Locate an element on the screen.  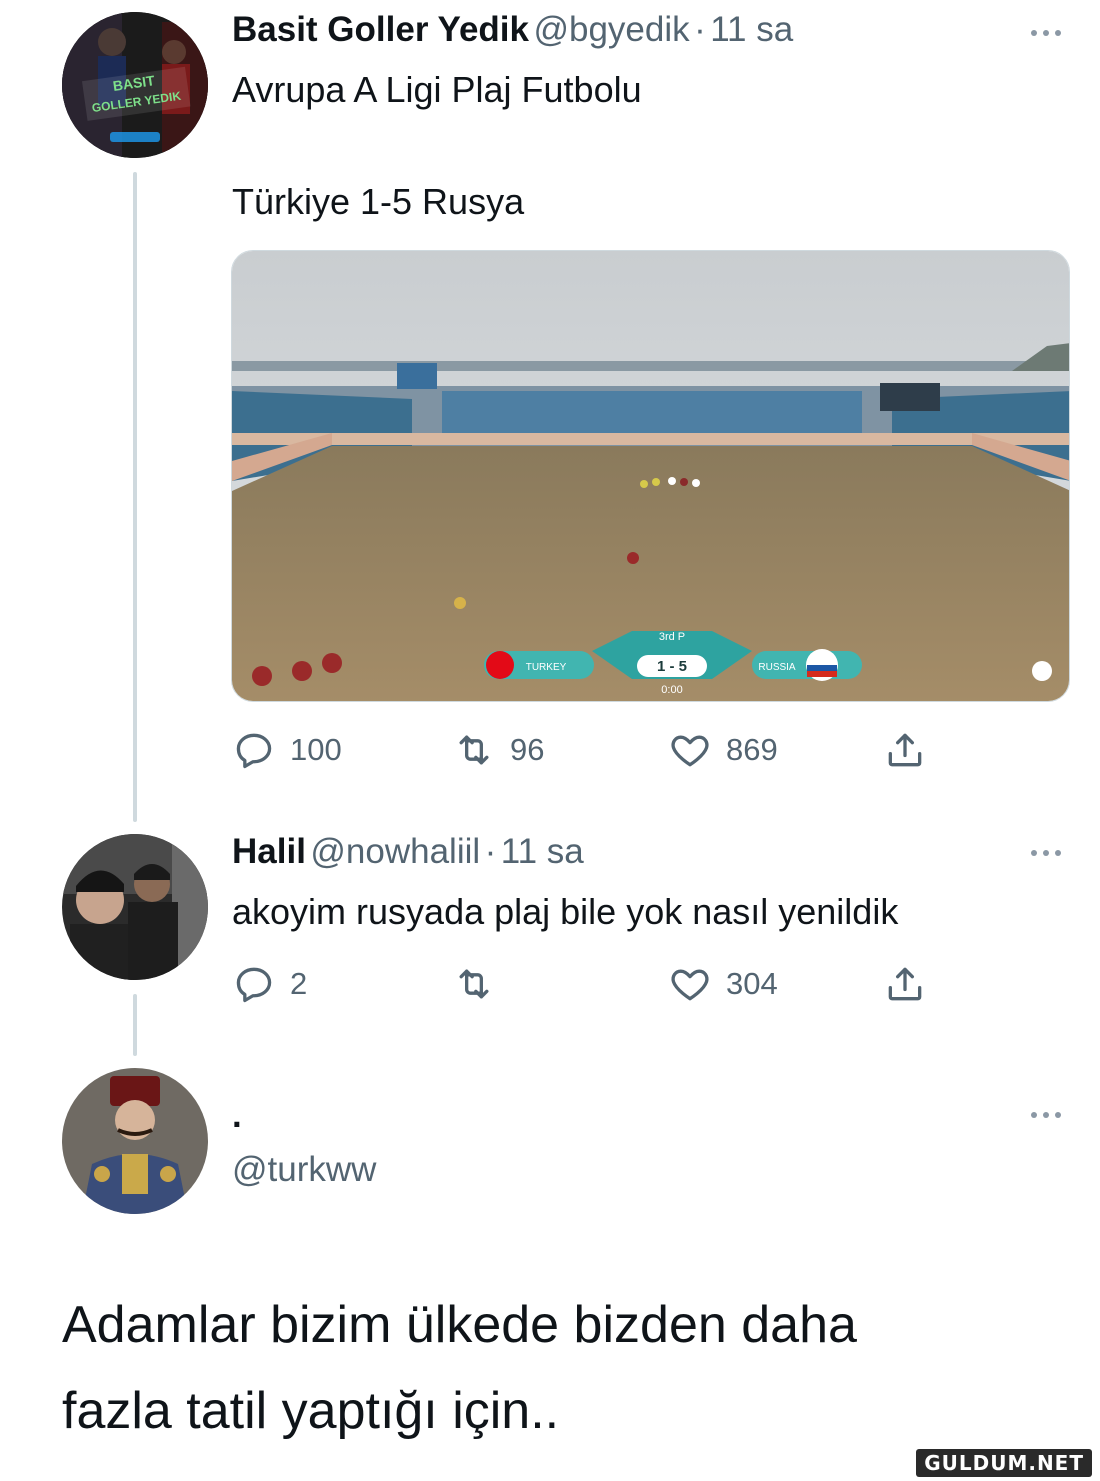
author-name: Basit Goller Yedik is located at coordinates (380, 29).